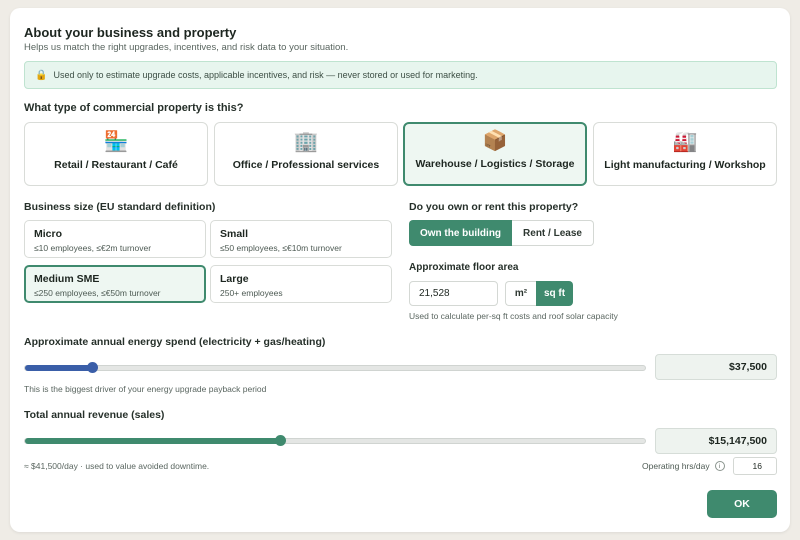 Image resolution: width=800 pixels, height=540 pixels. What do you see at coordinates (93, 248) in the screenshot?
I see `size-option-desc: ≤10 employees, ≤€2m turnover` at bounding box center [93, 248].